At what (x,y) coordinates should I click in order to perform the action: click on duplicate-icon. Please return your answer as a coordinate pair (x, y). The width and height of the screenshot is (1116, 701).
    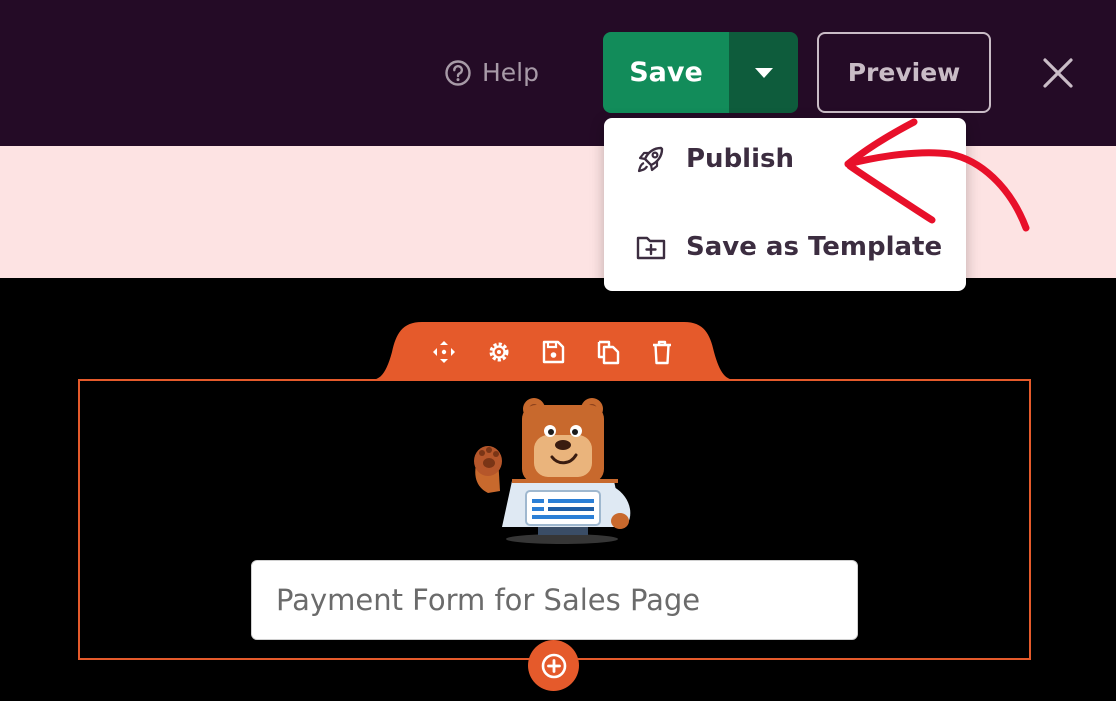
    Looking at the image, I should click on (608, 352).